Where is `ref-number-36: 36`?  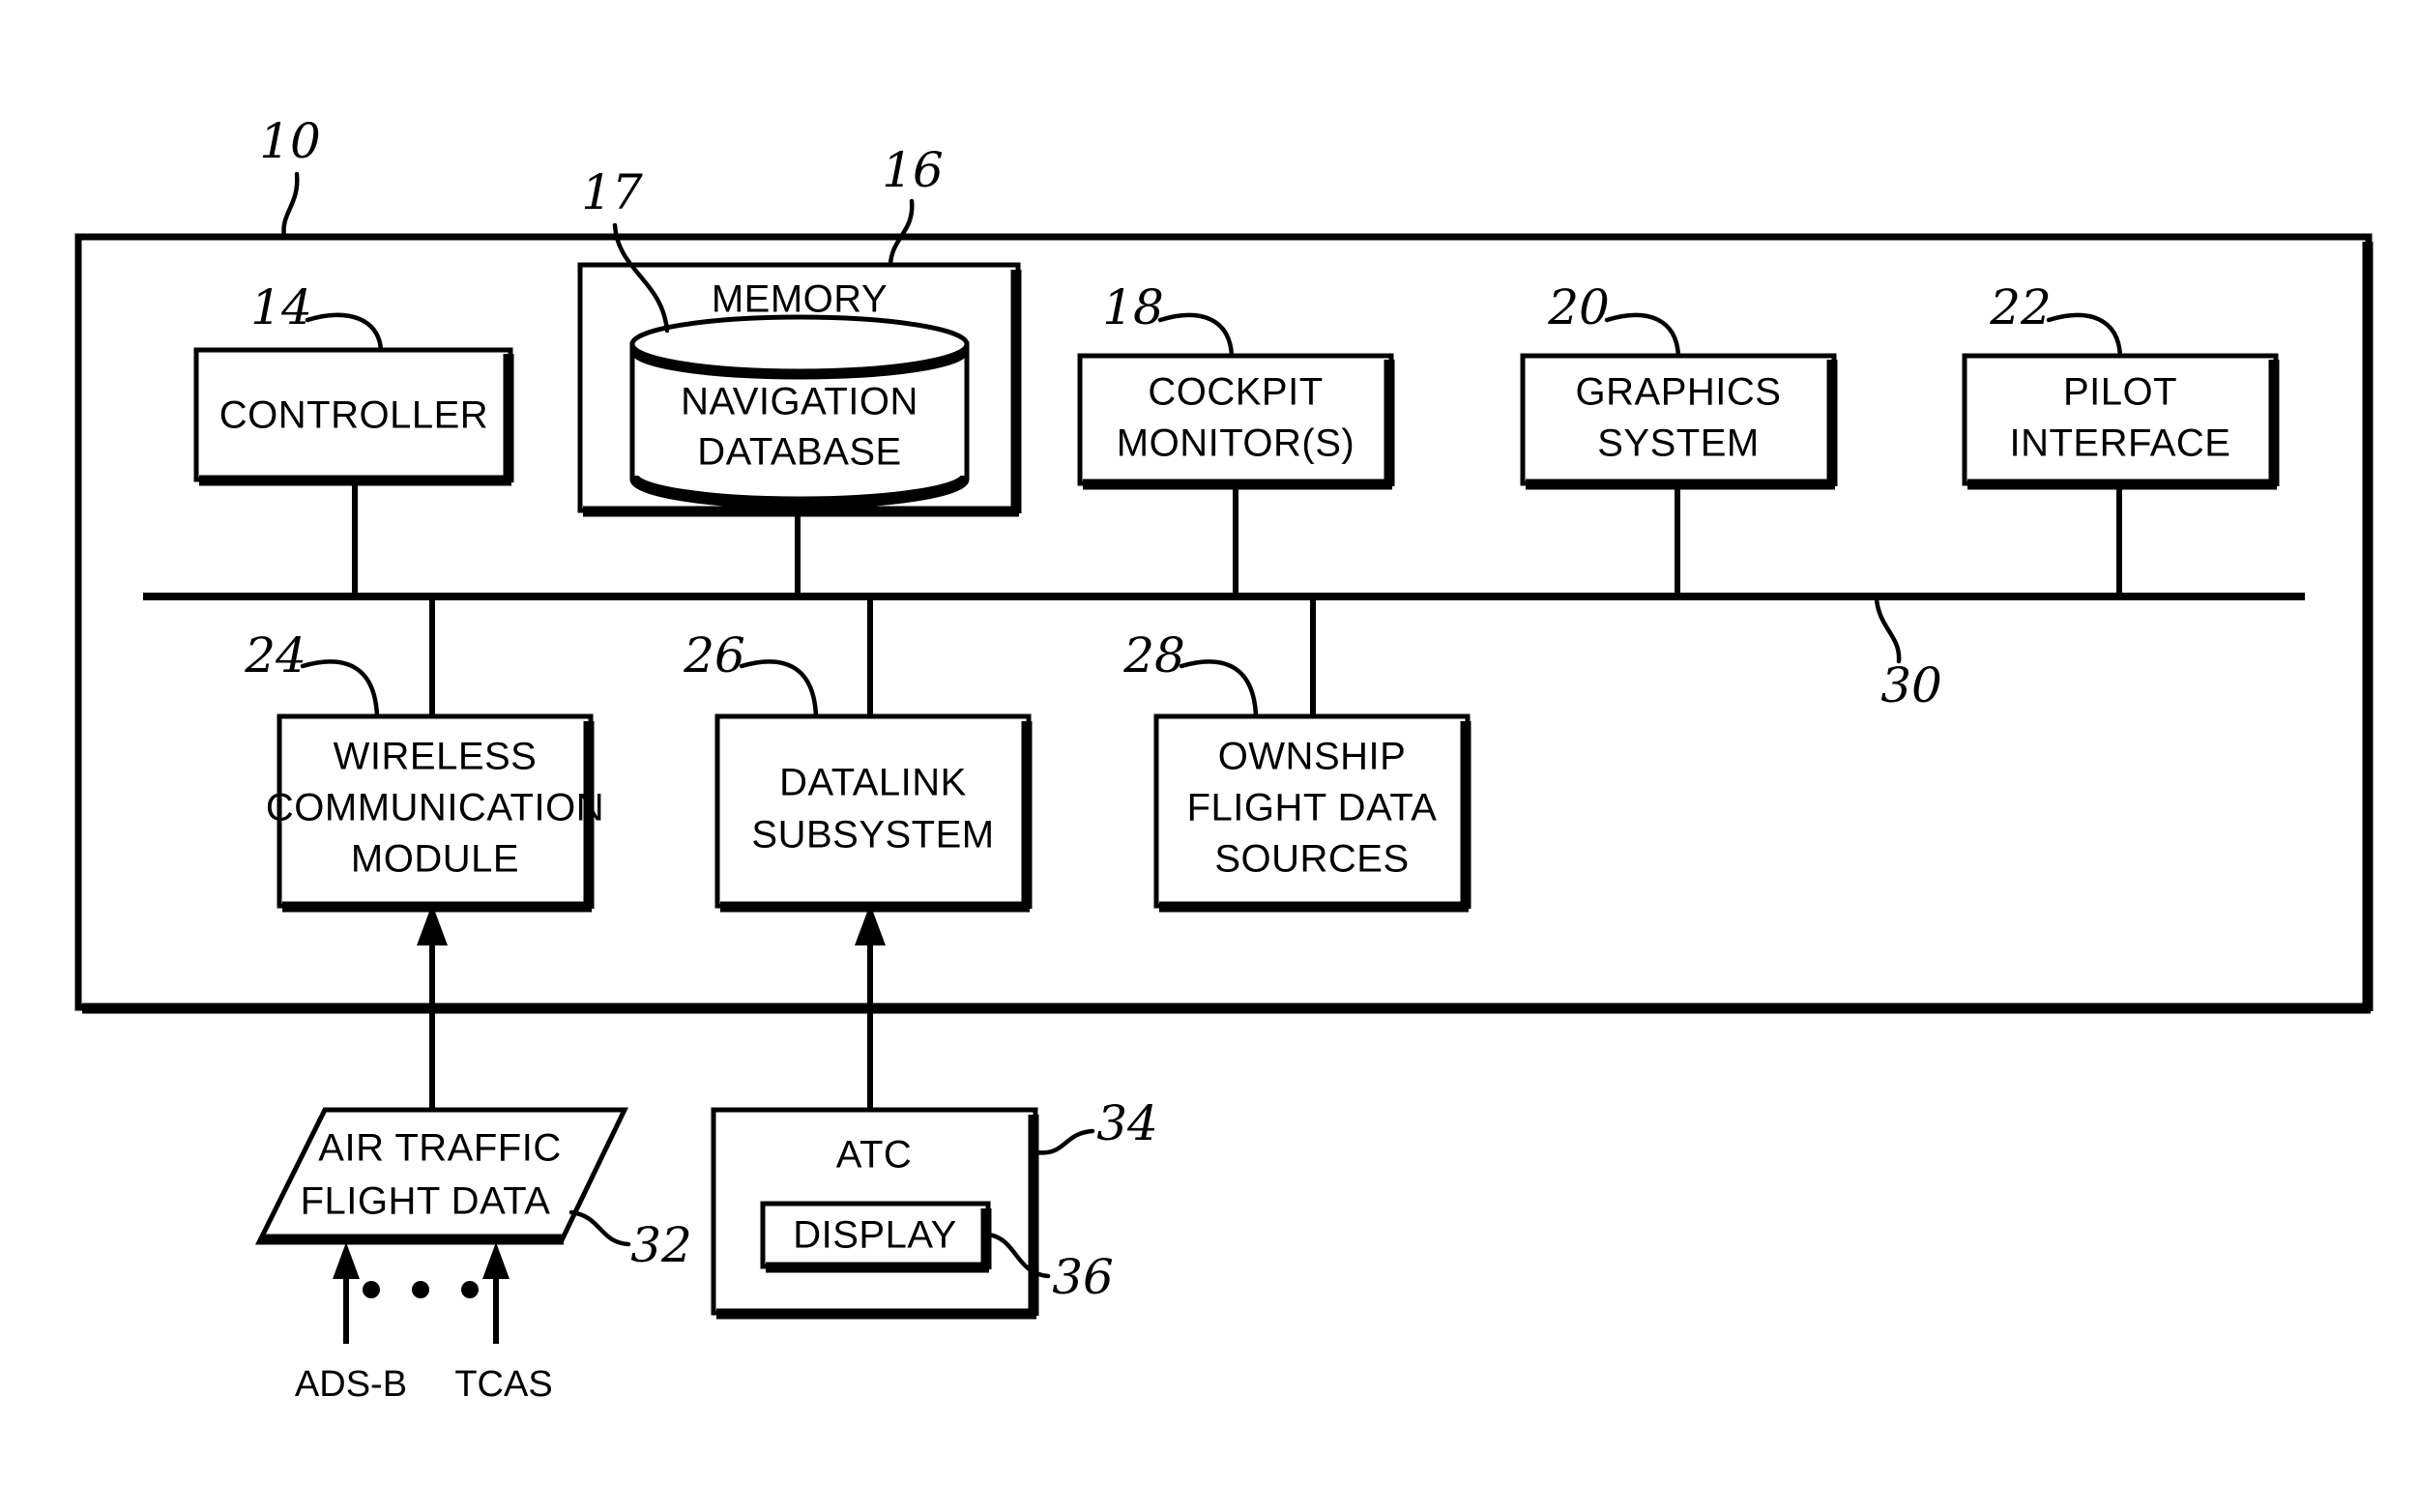 ref-number-36: 36 is located at coordinates (1083, 1277).